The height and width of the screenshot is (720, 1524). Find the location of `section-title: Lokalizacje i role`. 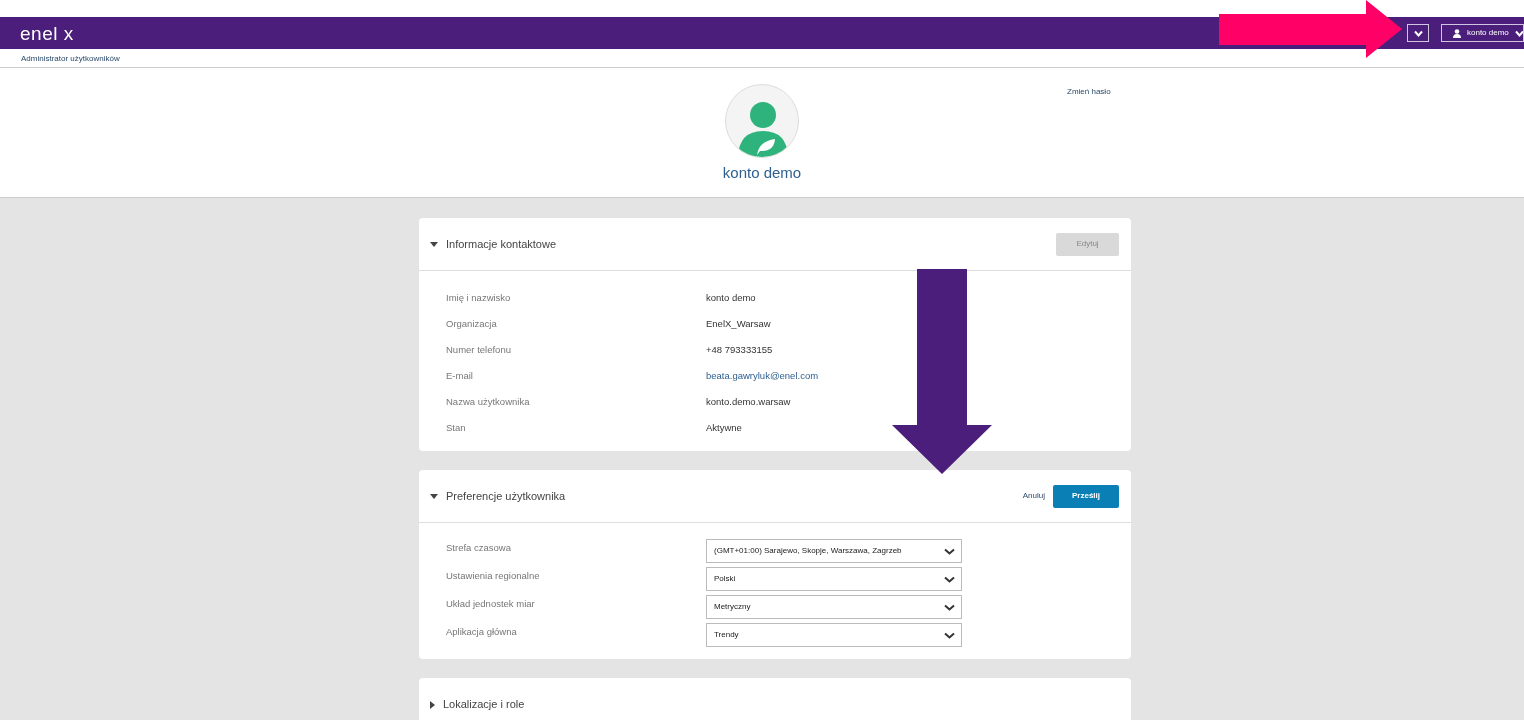

section-title: Lokalizacje i role is located at coordinates (484, 704).